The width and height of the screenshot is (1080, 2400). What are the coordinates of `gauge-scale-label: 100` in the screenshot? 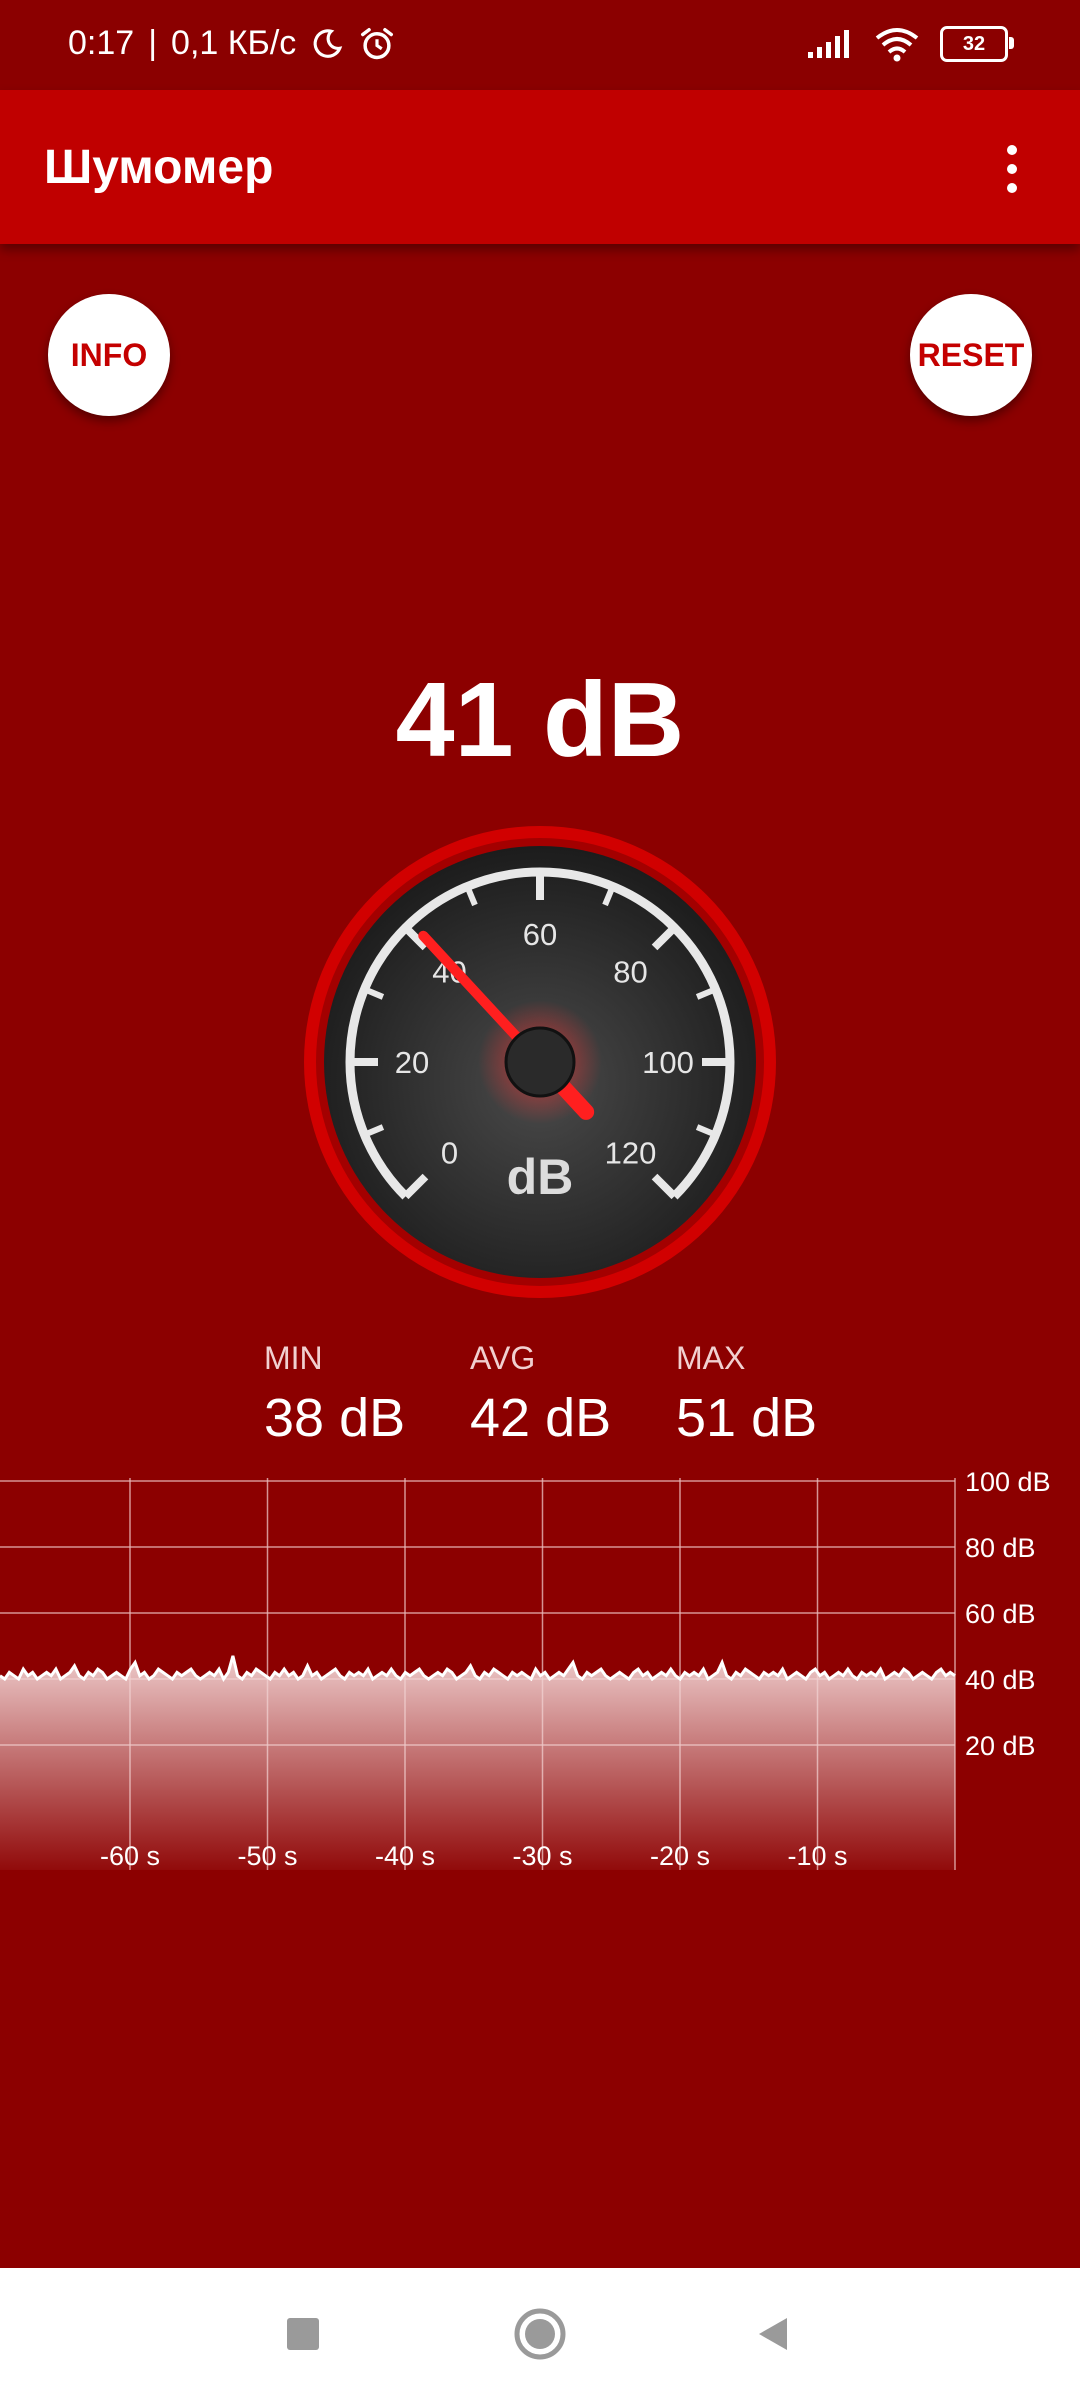 It's located at (668, 1062).